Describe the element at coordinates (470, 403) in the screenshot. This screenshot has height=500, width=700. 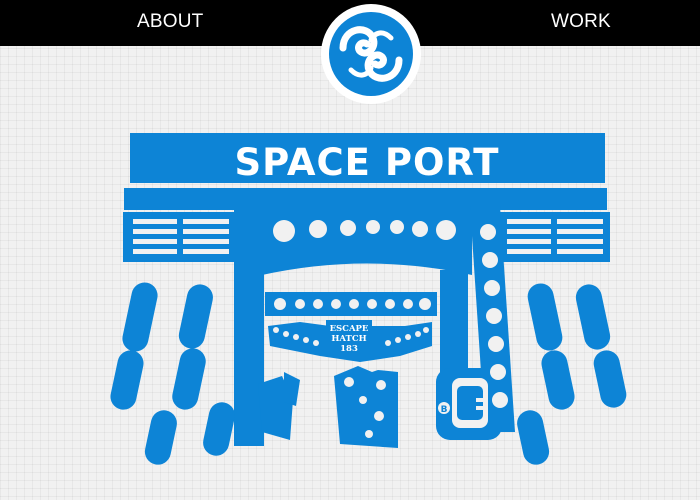
I see `console-inner-panel` at that location.